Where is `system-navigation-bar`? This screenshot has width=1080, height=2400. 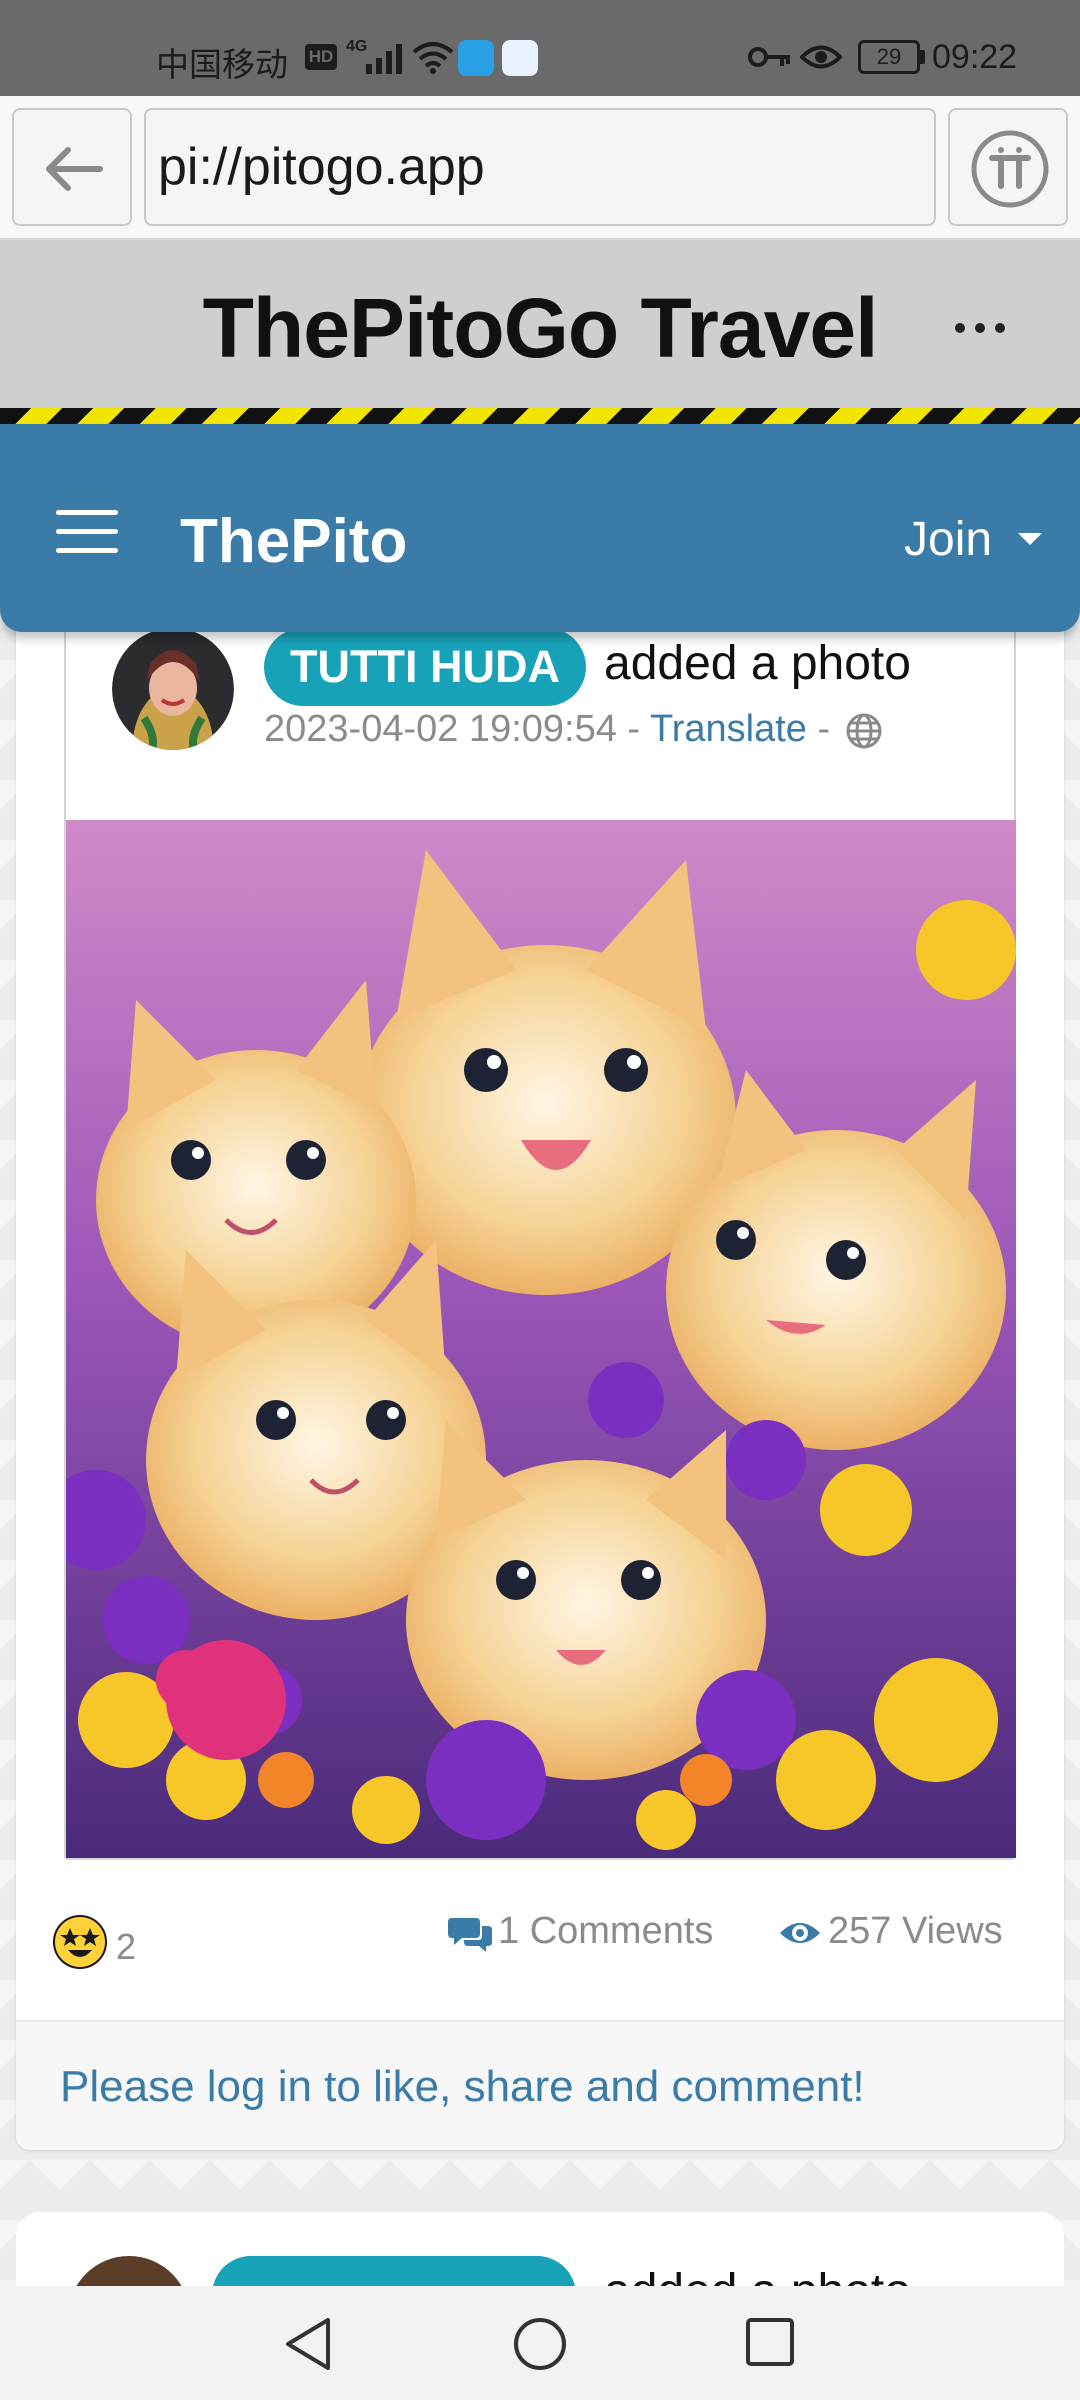
system-navigation-bar is located at coordinates (540, 2343).